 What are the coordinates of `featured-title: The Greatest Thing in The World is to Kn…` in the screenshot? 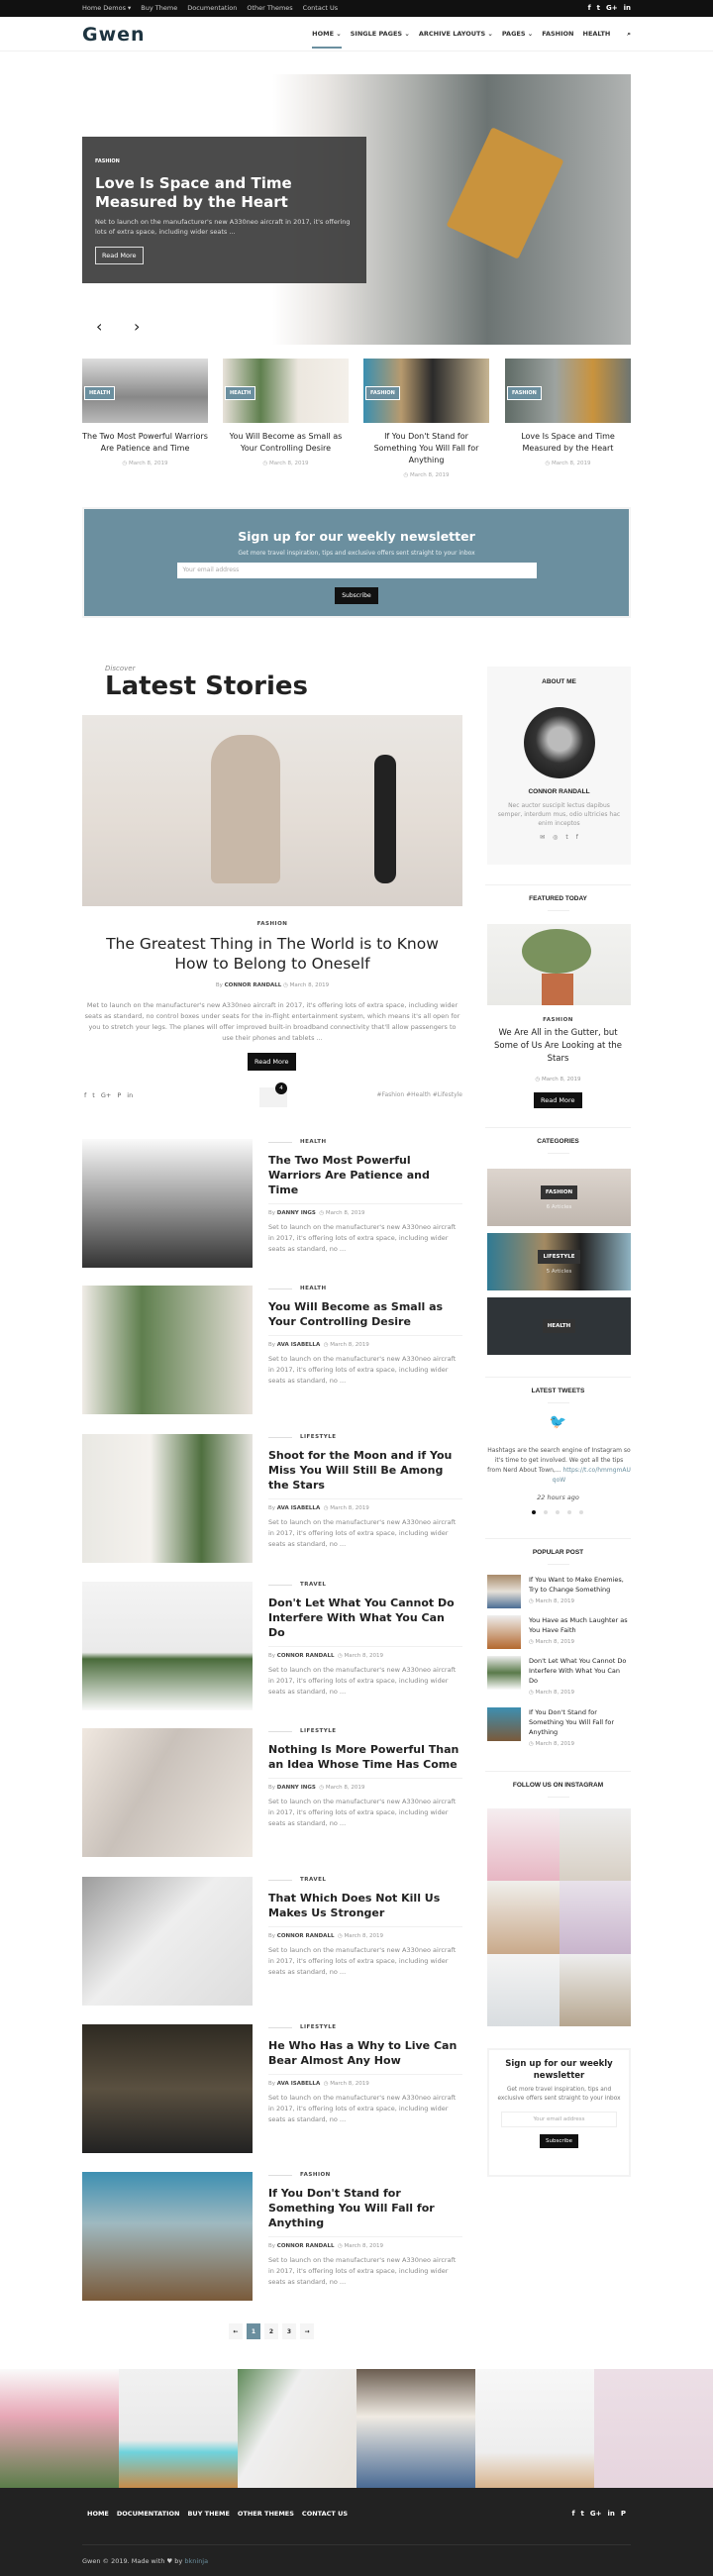 It's located at (272, 954).